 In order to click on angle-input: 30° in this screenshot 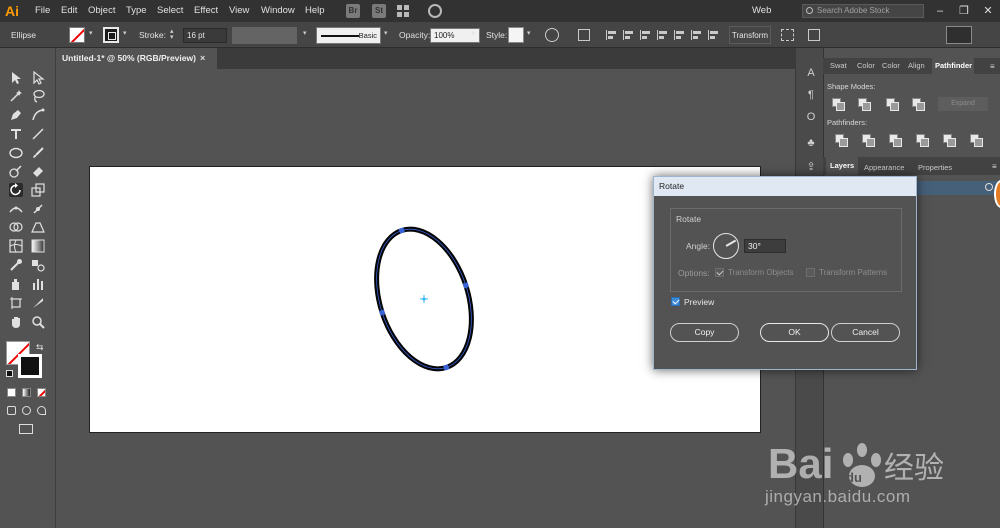, I will do `click(765, 246)`.